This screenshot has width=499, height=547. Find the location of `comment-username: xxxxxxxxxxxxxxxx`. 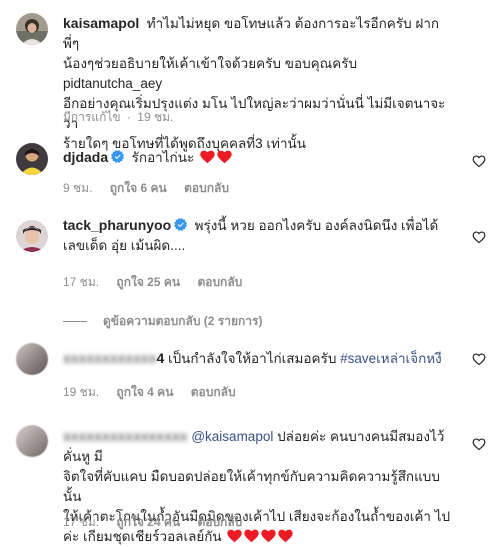

comment-username: xxxxxxxxxxxxxxxx is located at coordinates (125, 436).